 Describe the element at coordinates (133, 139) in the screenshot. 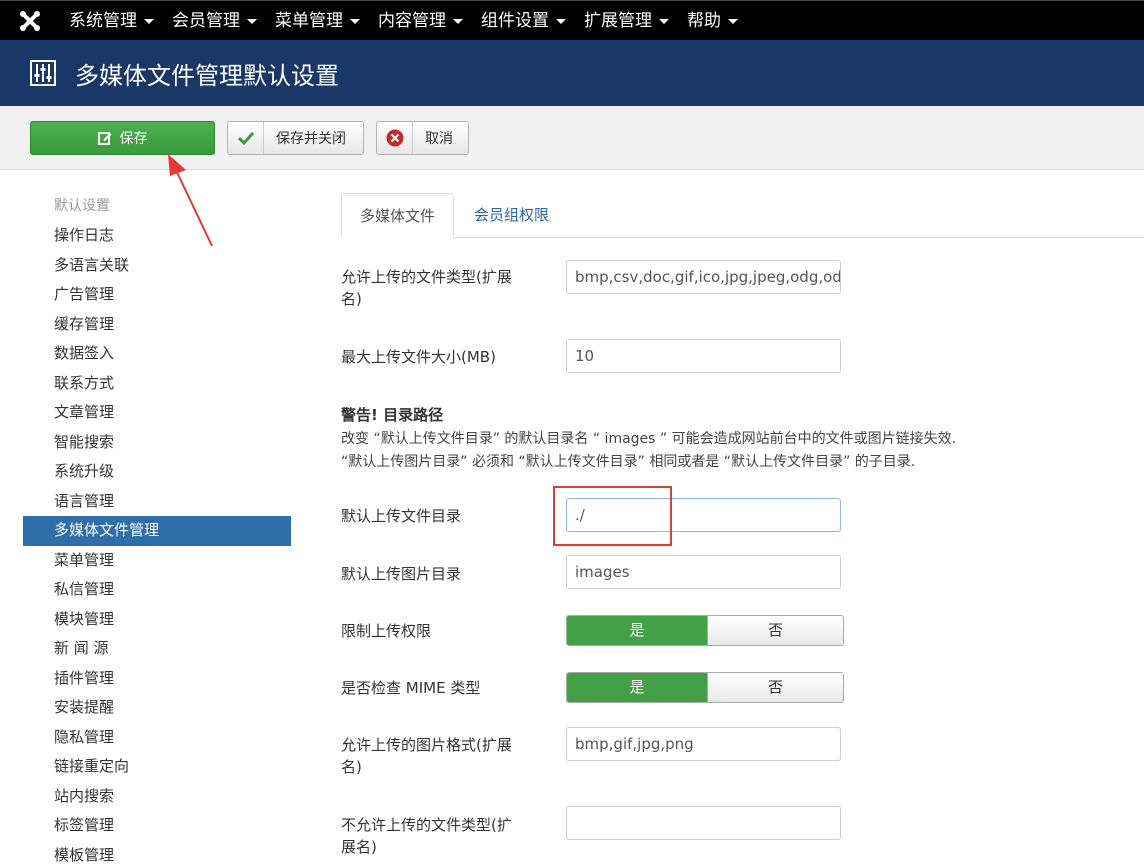

I see `save-button-label: 保存` at that location.